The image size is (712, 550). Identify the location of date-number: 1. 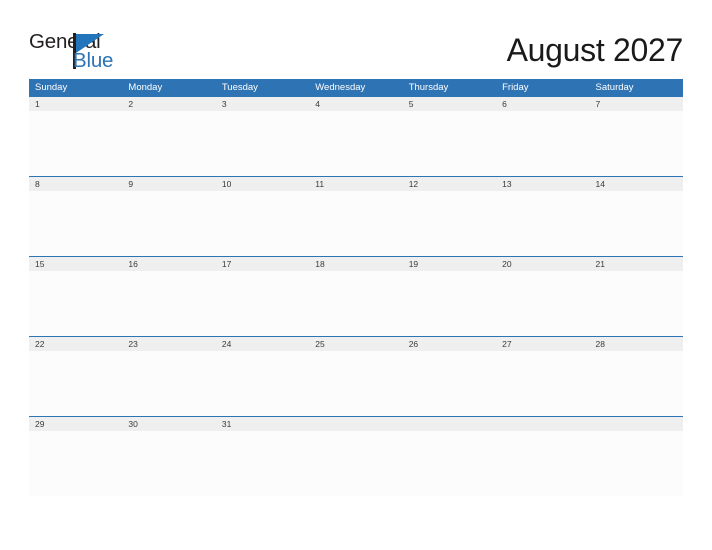
(37, 104).